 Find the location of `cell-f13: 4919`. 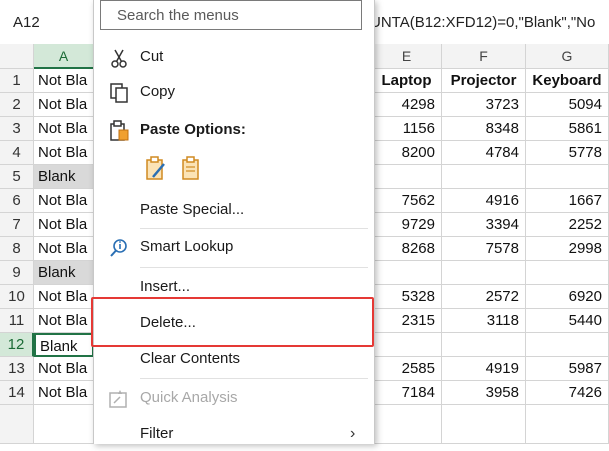

cell-f13: 4919 is located at coordinates (484, 369).